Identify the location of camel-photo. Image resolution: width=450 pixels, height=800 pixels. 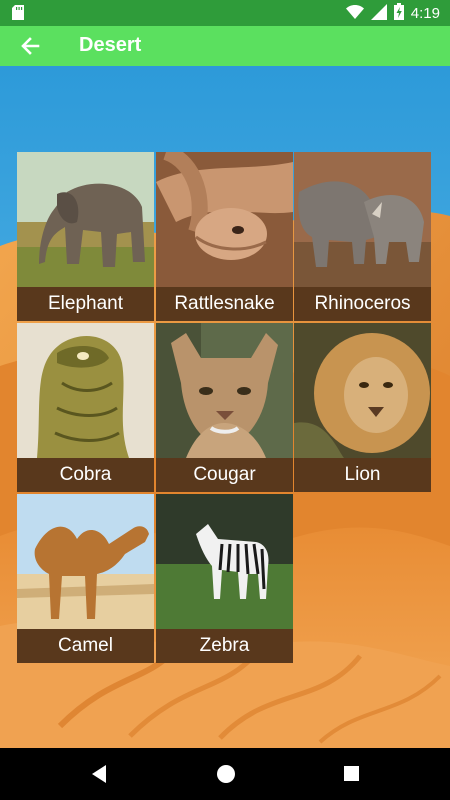
(85, 561).